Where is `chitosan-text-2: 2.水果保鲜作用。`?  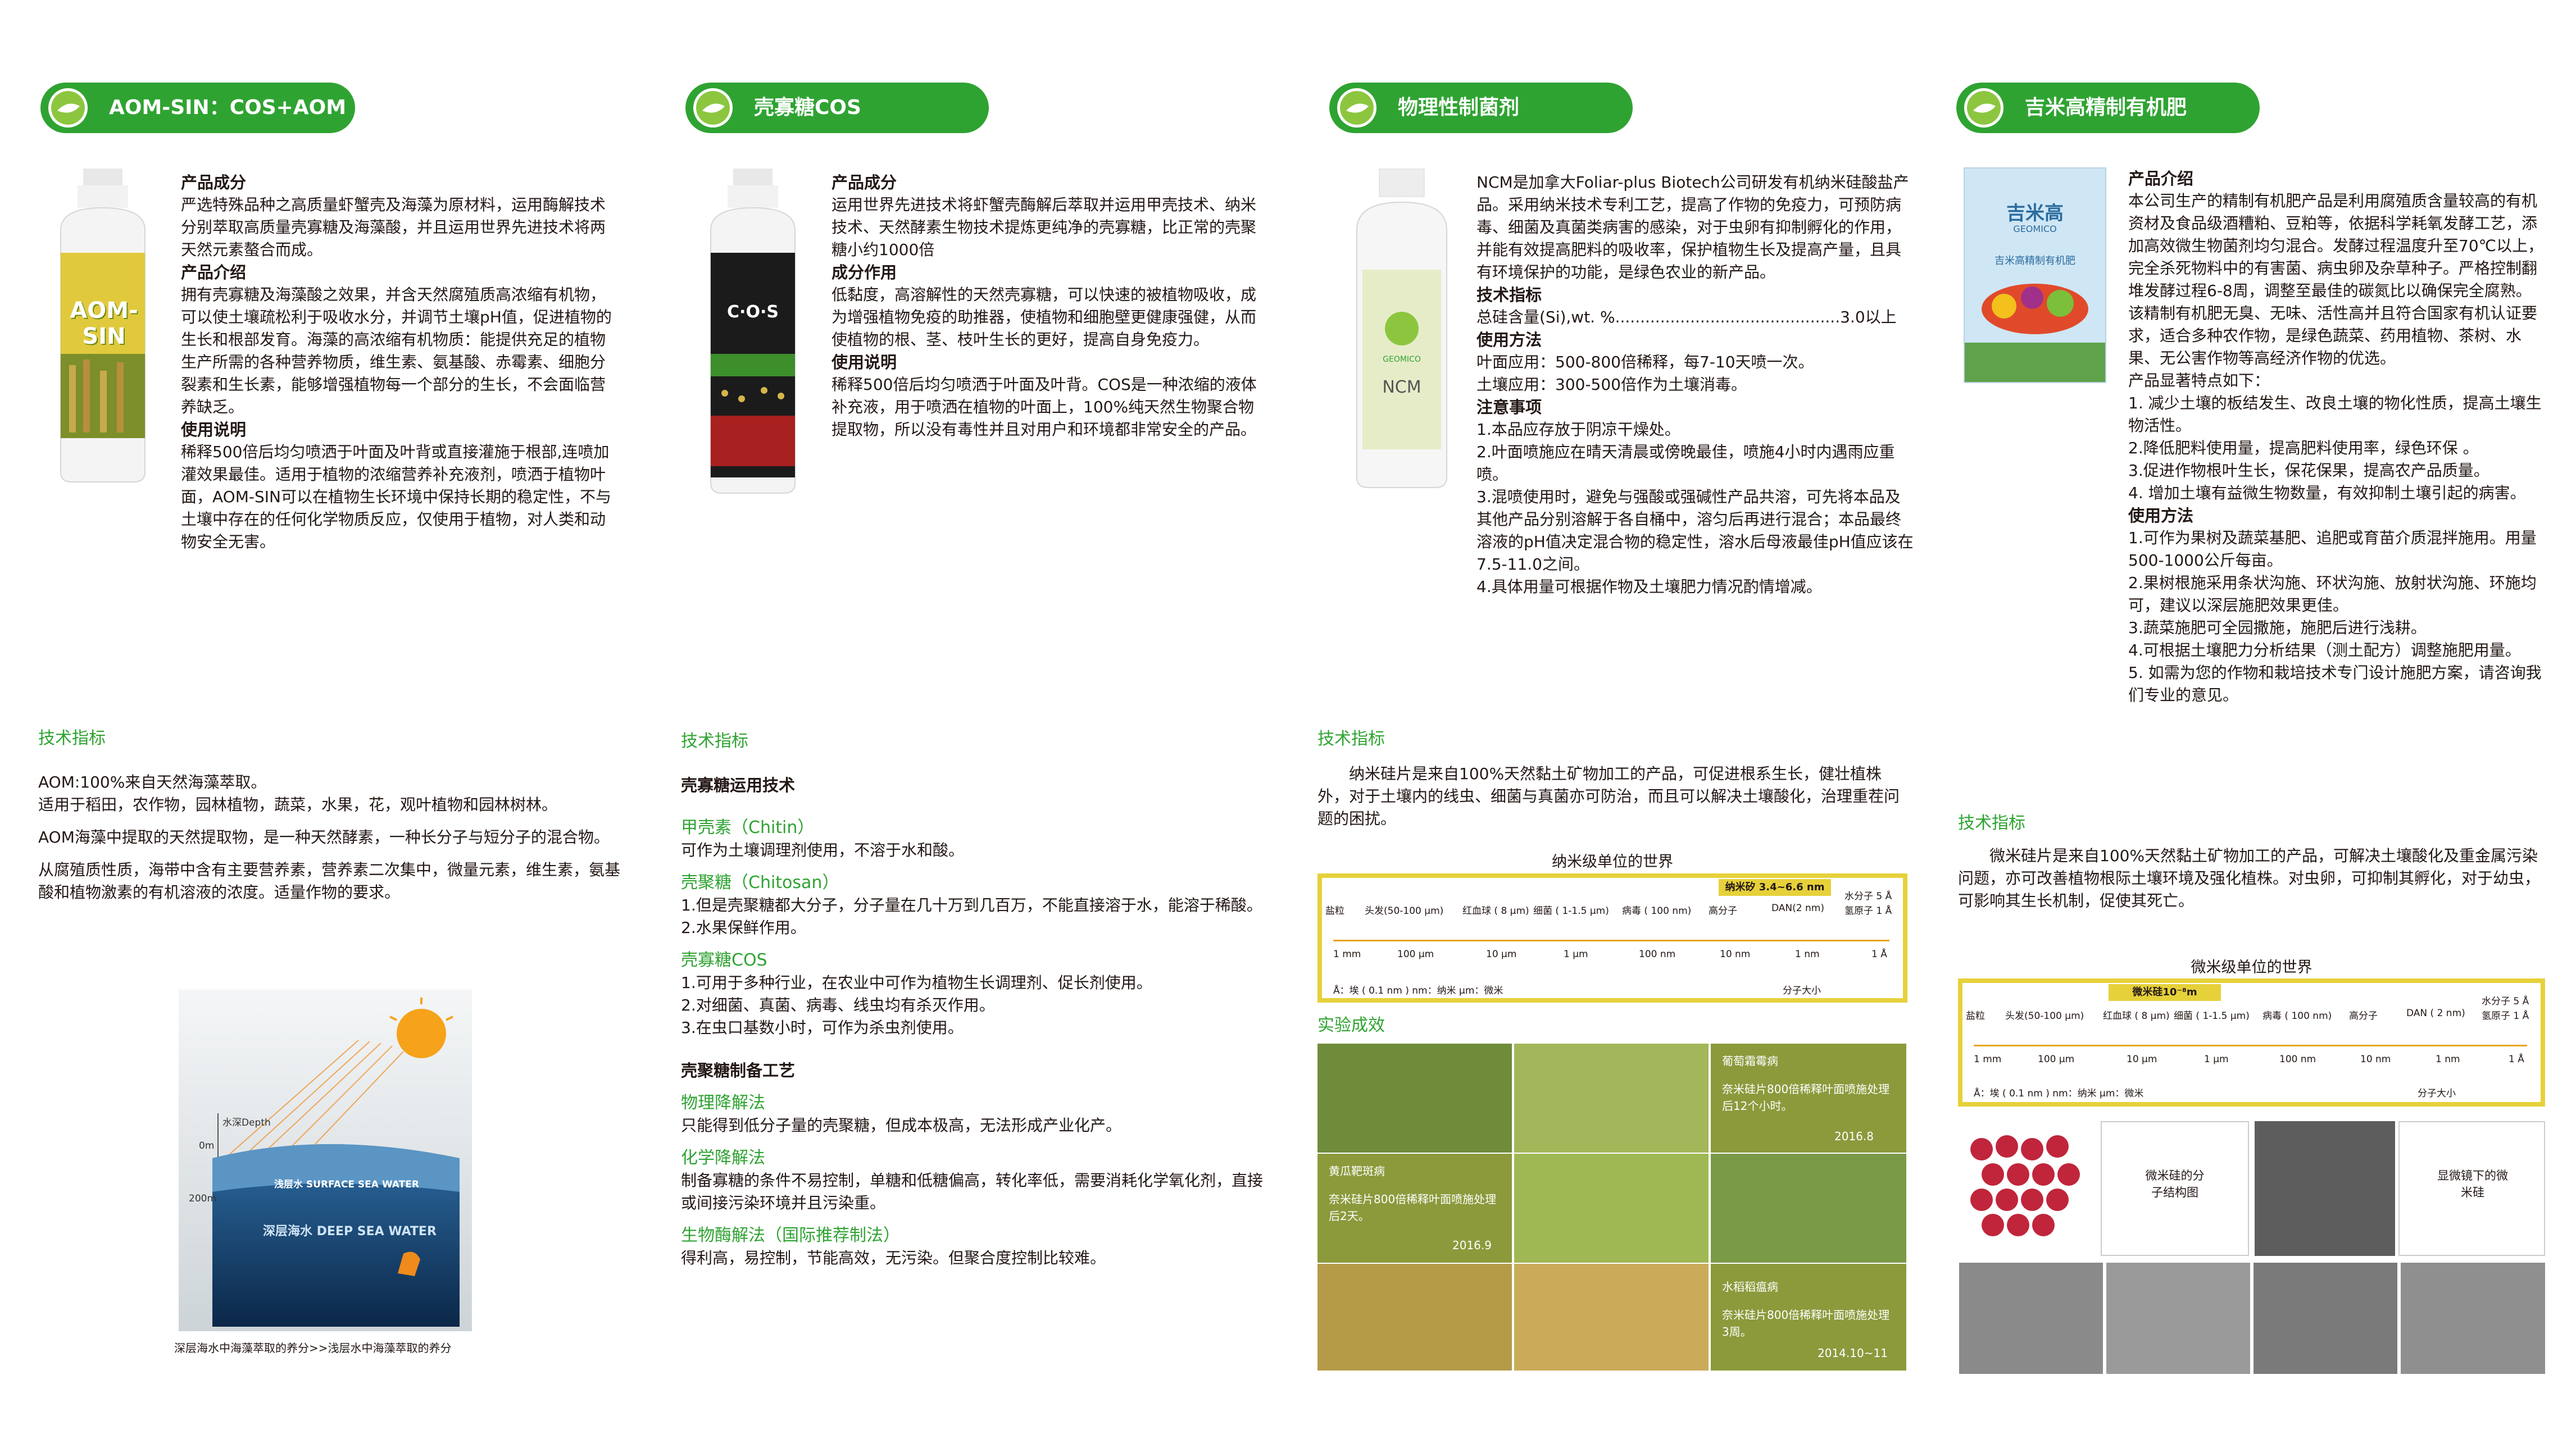 chitosan-text-2: 2.水果保鲜作用。 is located at coordinates (744, 927).